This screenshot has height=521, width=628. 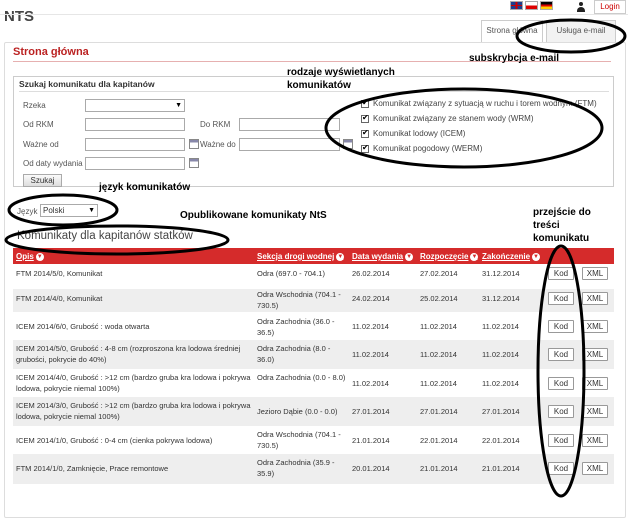 I want to click on row-end: 21.01.2014, so click(x=501, y=468).